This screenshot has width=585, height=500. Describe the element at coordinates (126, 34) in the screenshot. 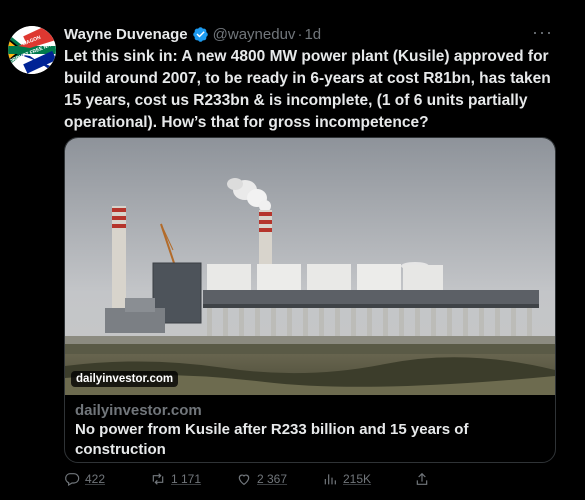

I see `author-display-name: Wayne Duvenage` at that location.